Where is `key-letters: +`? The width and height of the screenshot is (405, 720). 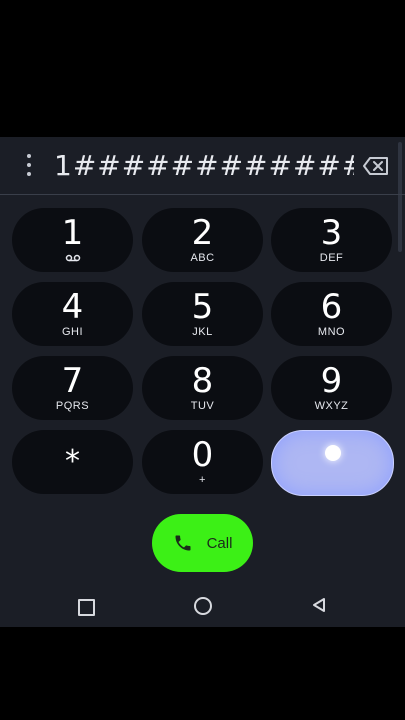 key-letters: + is located at coordinates (202, 479).